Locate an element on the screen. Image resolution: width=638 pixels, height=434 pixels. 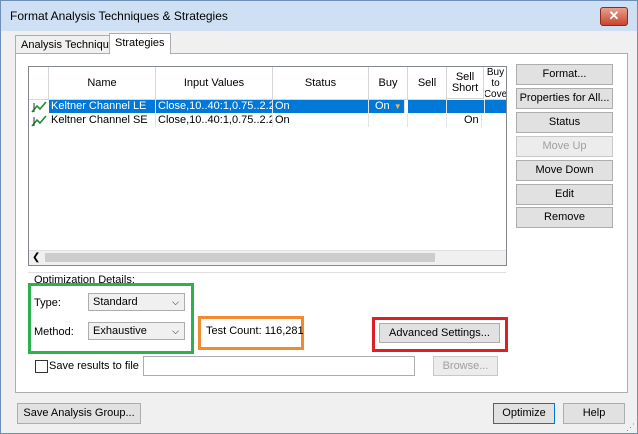
type-select-value: Standard is located at coordinates (115, 302).